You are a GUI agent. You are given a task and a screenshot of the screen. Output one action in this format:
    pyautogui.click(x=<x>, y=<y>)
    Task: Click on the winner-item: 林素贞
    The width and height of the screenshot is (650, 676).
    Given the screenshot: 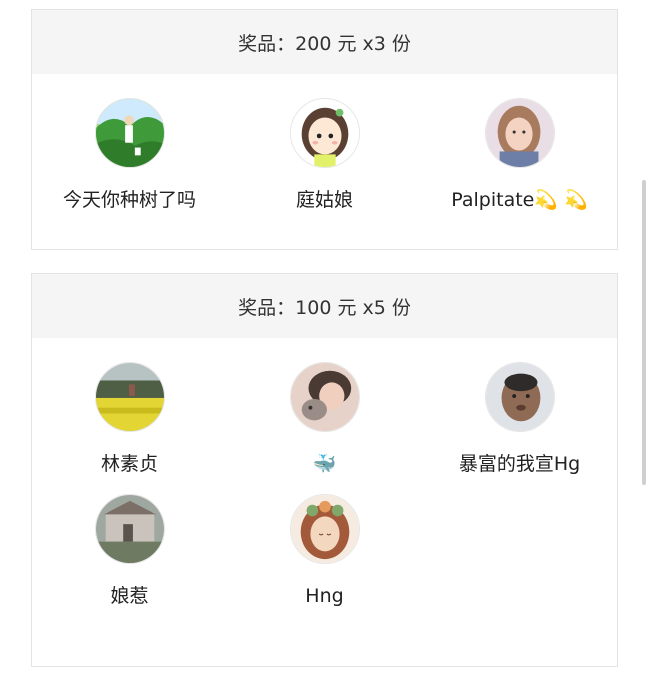 What is the action you would take?
    pyautogui.click(x=129, y=419)
    